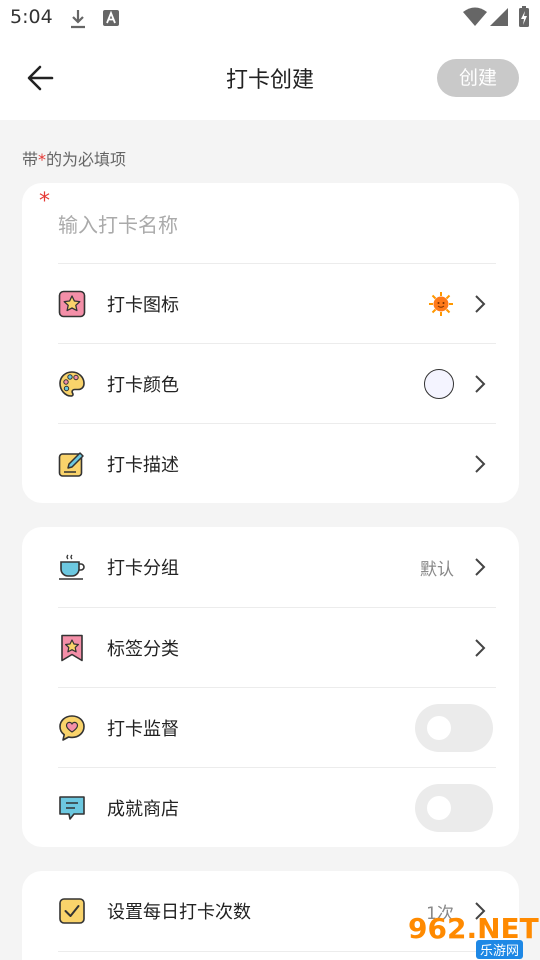 This screenshot has width=540, height=960. I want to click on row-checkin-group: 打卡分组 默认, so click(277, 567).